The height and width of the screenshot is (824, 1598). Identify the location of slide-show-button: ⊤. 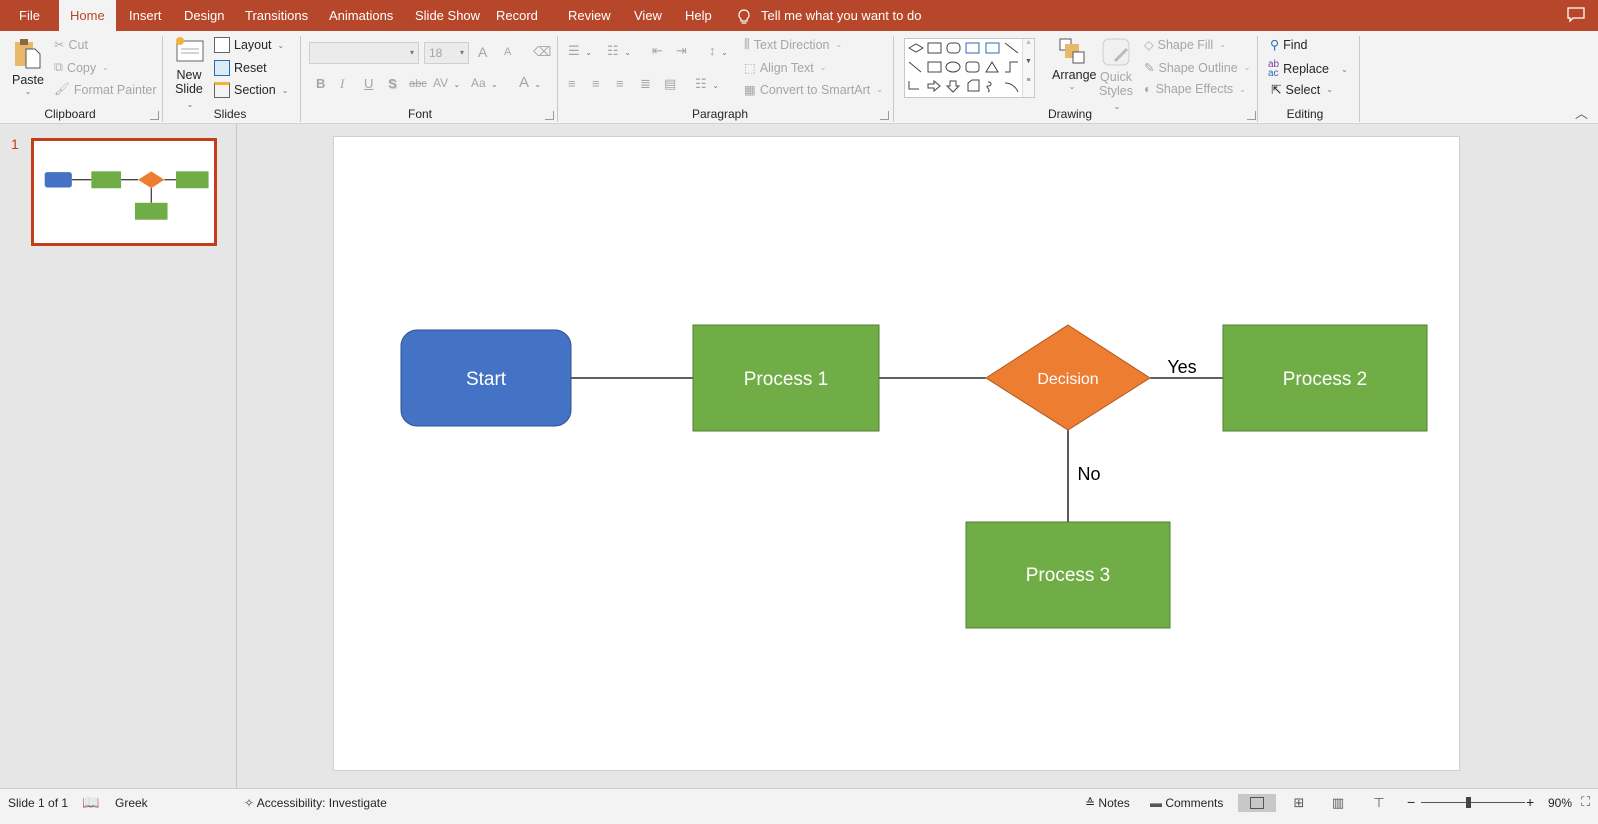
(1379, 803).